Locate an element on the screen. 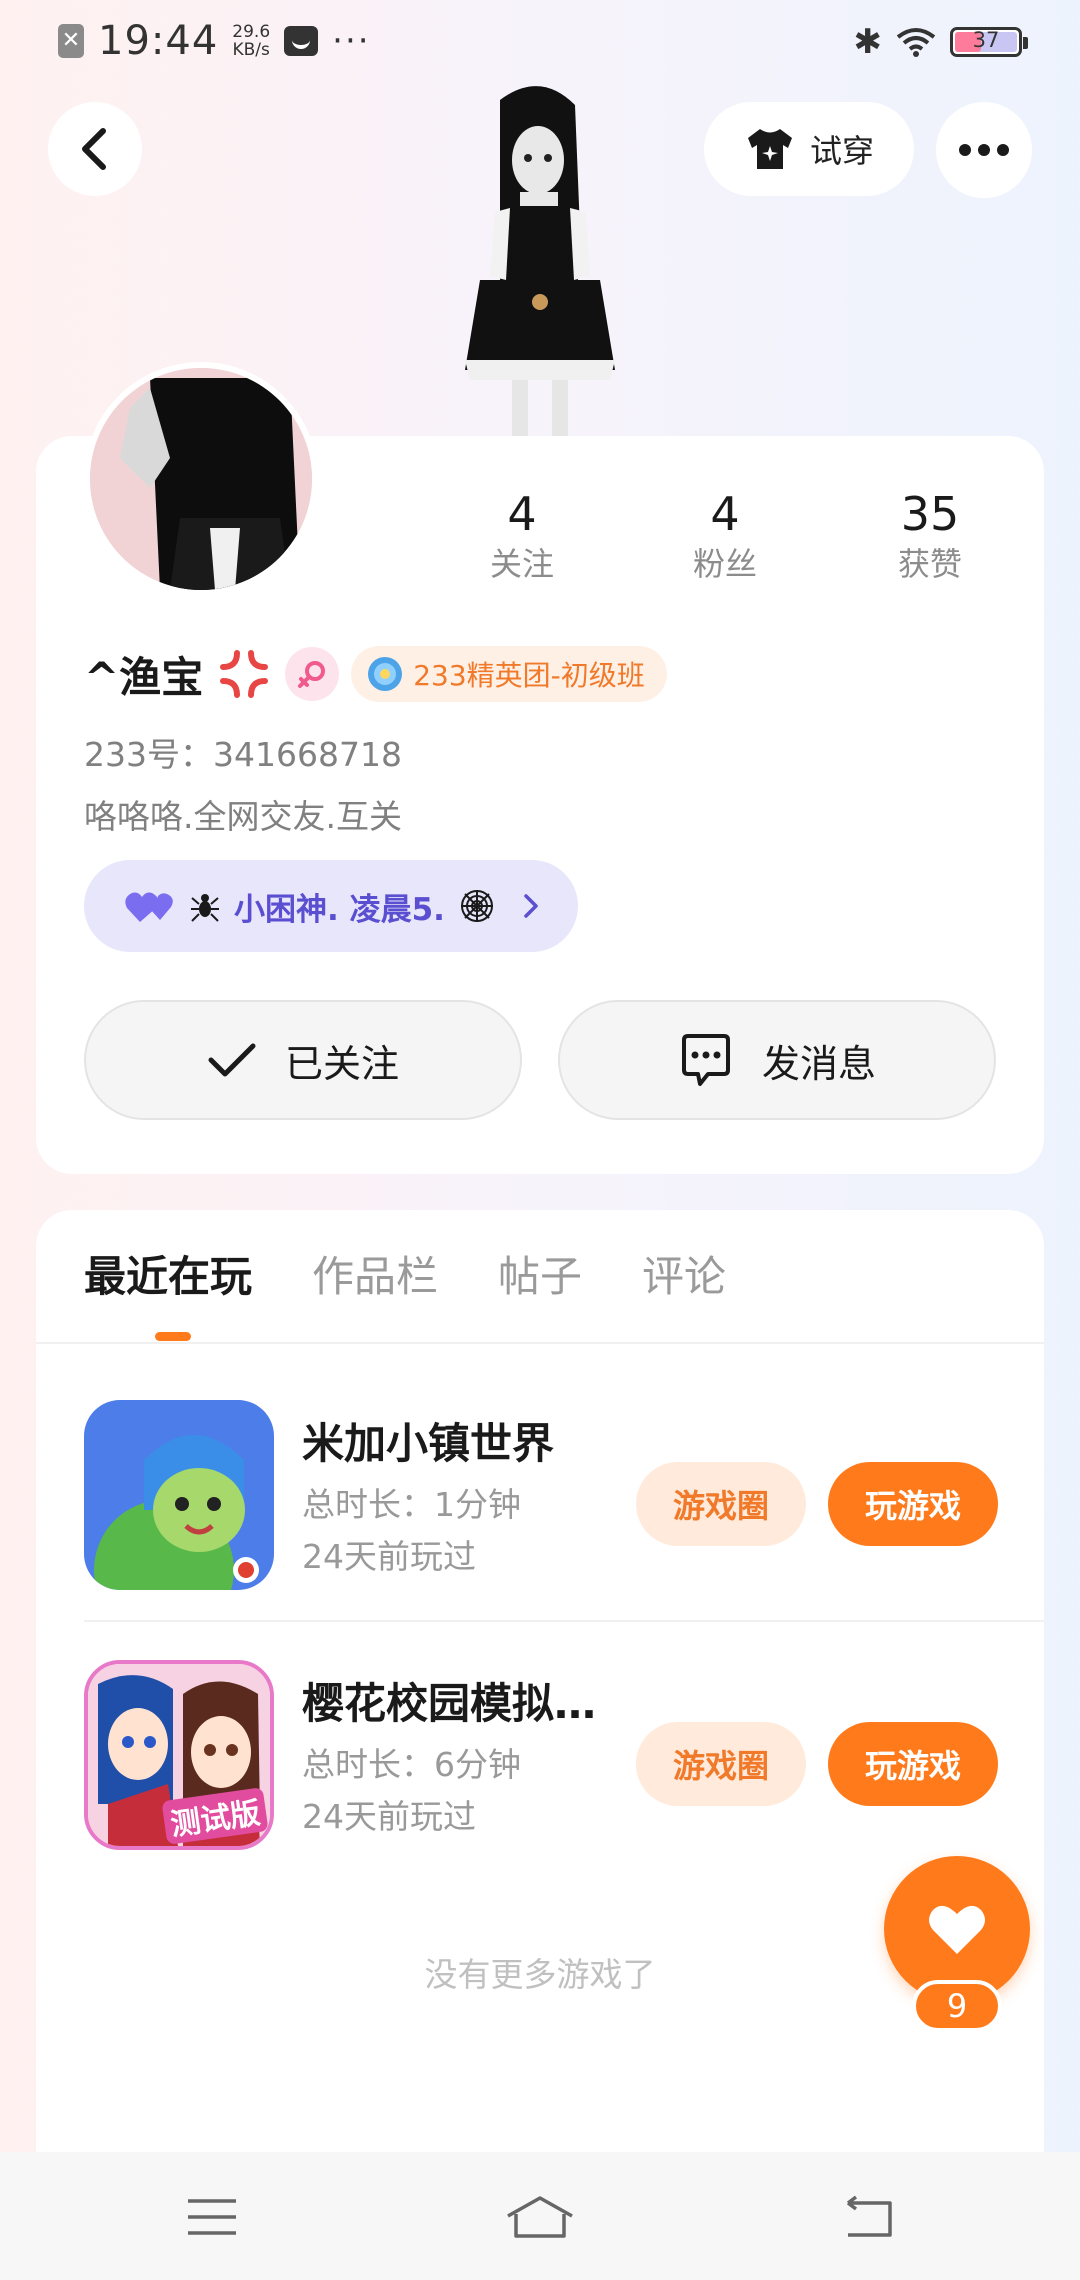 Image resolution: width=1080 pixels, height=2280 pixels. elite-group-badge: 233精英团-初级班 is located at coordinates (509, 674).